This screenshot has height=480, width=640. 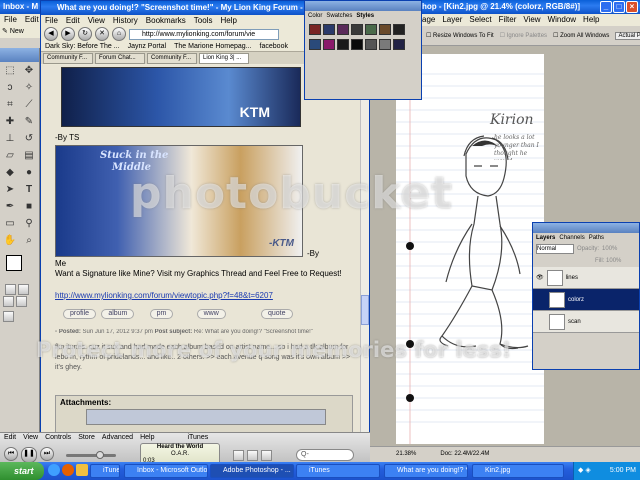 I want to click on gradient-tool-icon: ▤, so click(x=29, y=155).